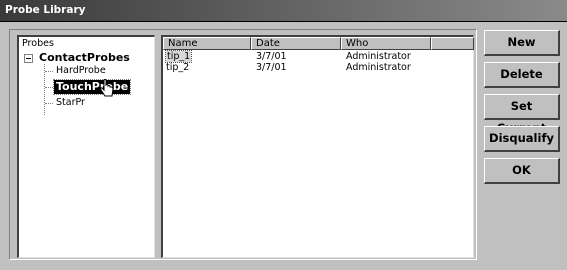 This screenshot has width=567, height=270. Describe the element at coordinates (522, 139) in the screenshot. I see `disqualify-button: Disqualify` at that location.